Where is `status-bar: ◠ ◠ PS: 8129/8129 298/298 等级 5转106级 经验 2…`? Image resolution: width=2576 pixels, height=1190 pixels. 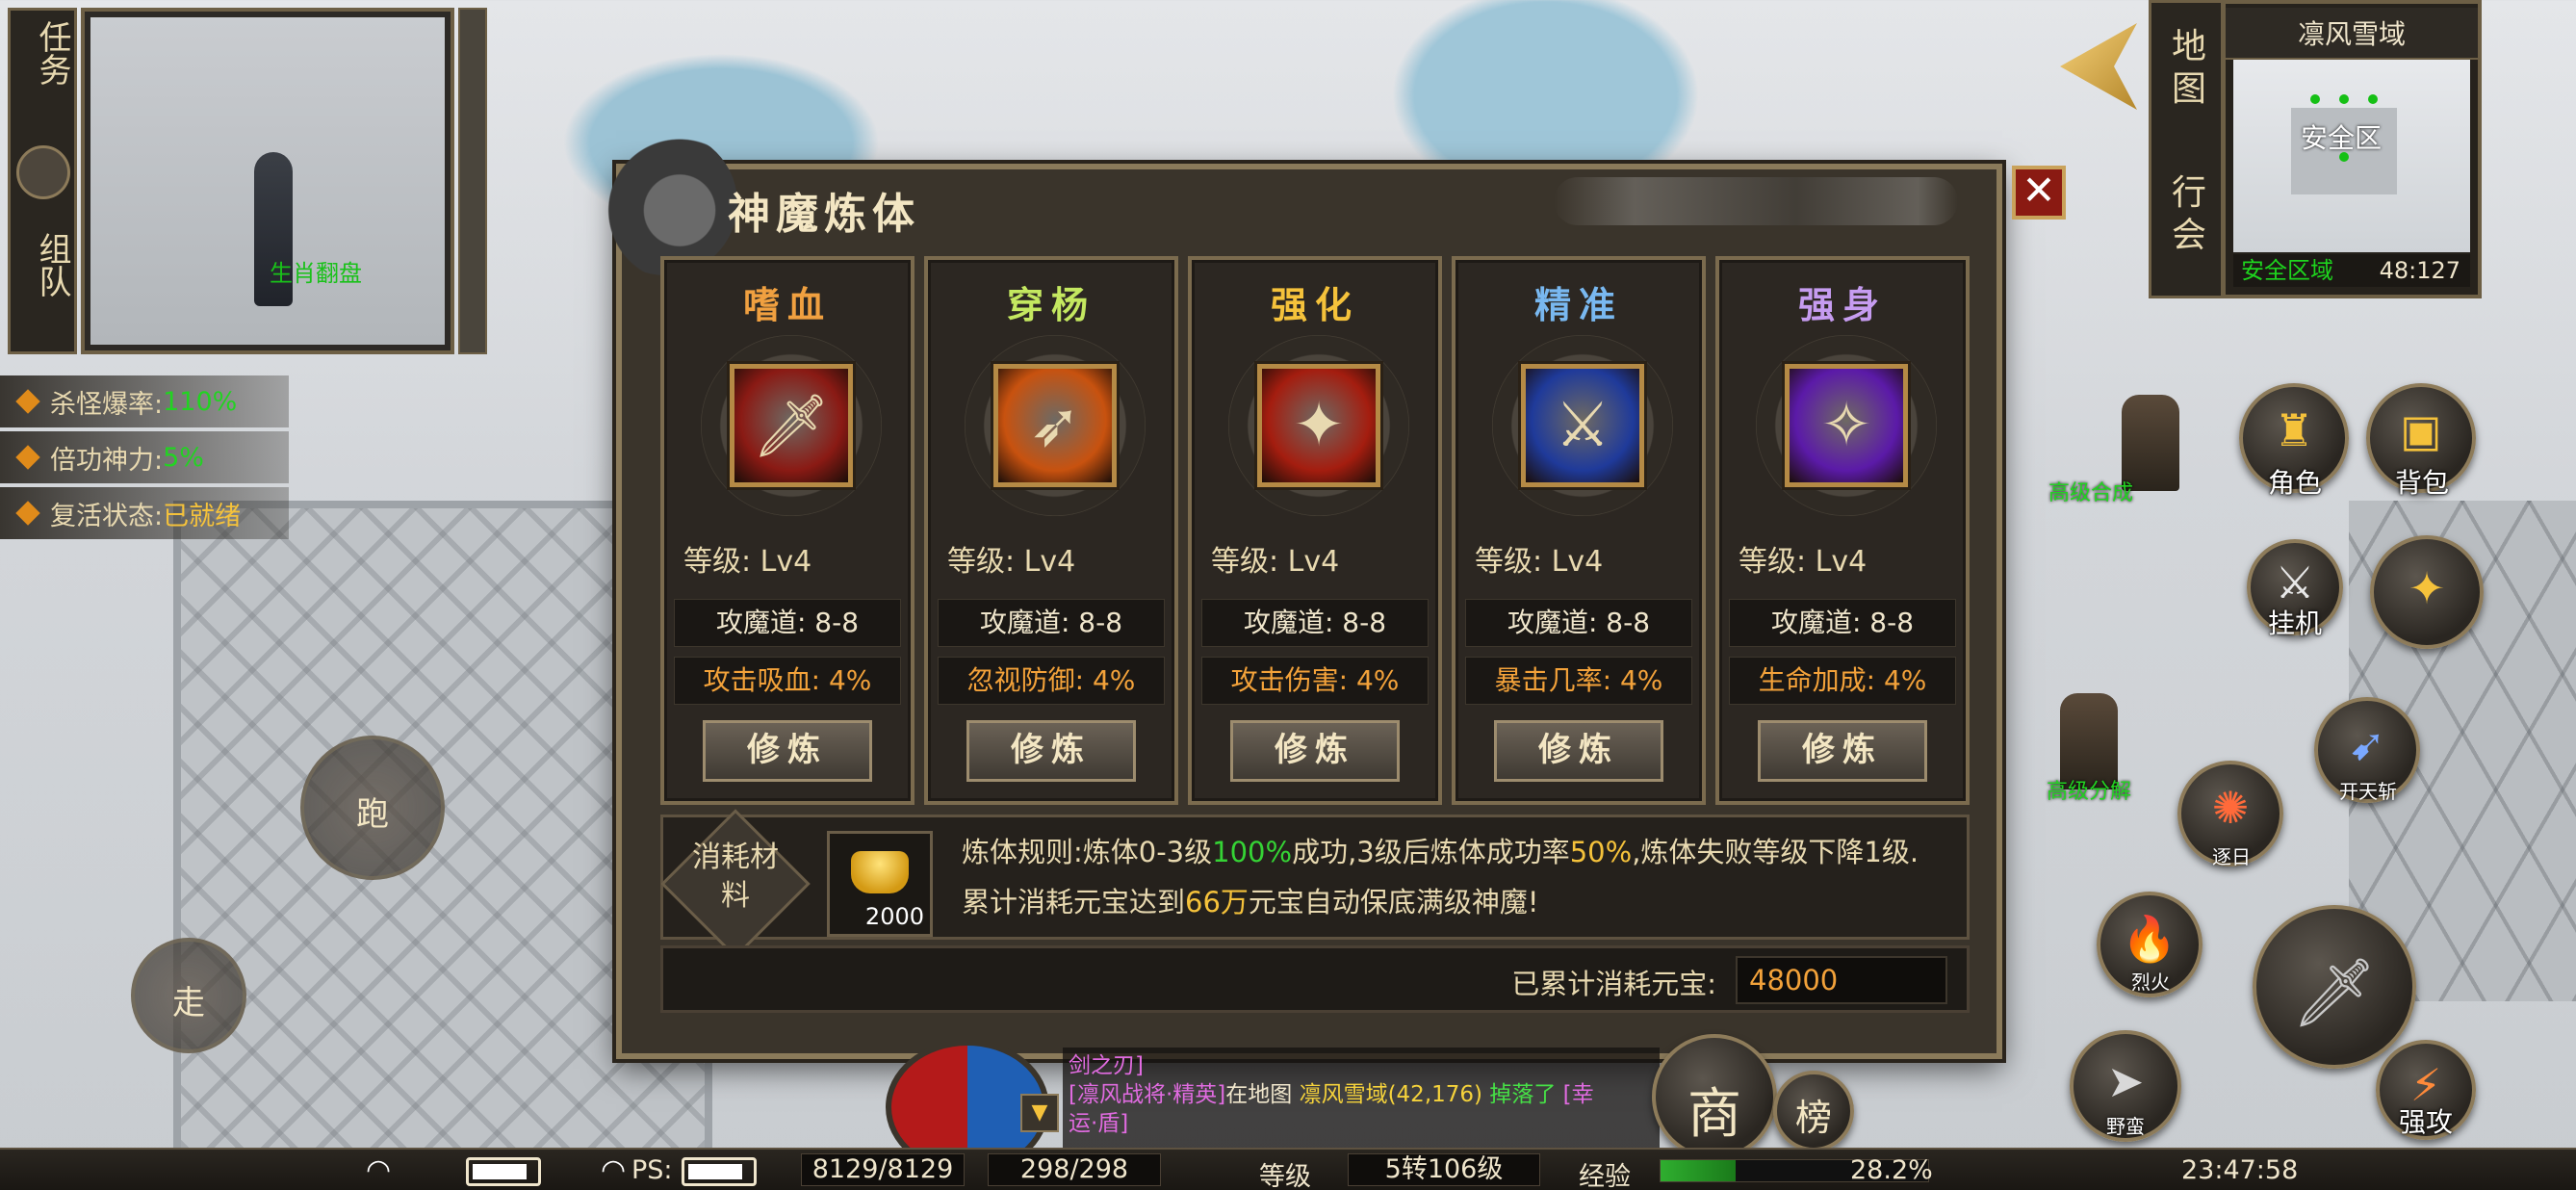
status-bar: ◠ ◠ PS: 8129/8129 298/298 等级 5转106级 经验 2… is located at coordinates (1288, 1169).